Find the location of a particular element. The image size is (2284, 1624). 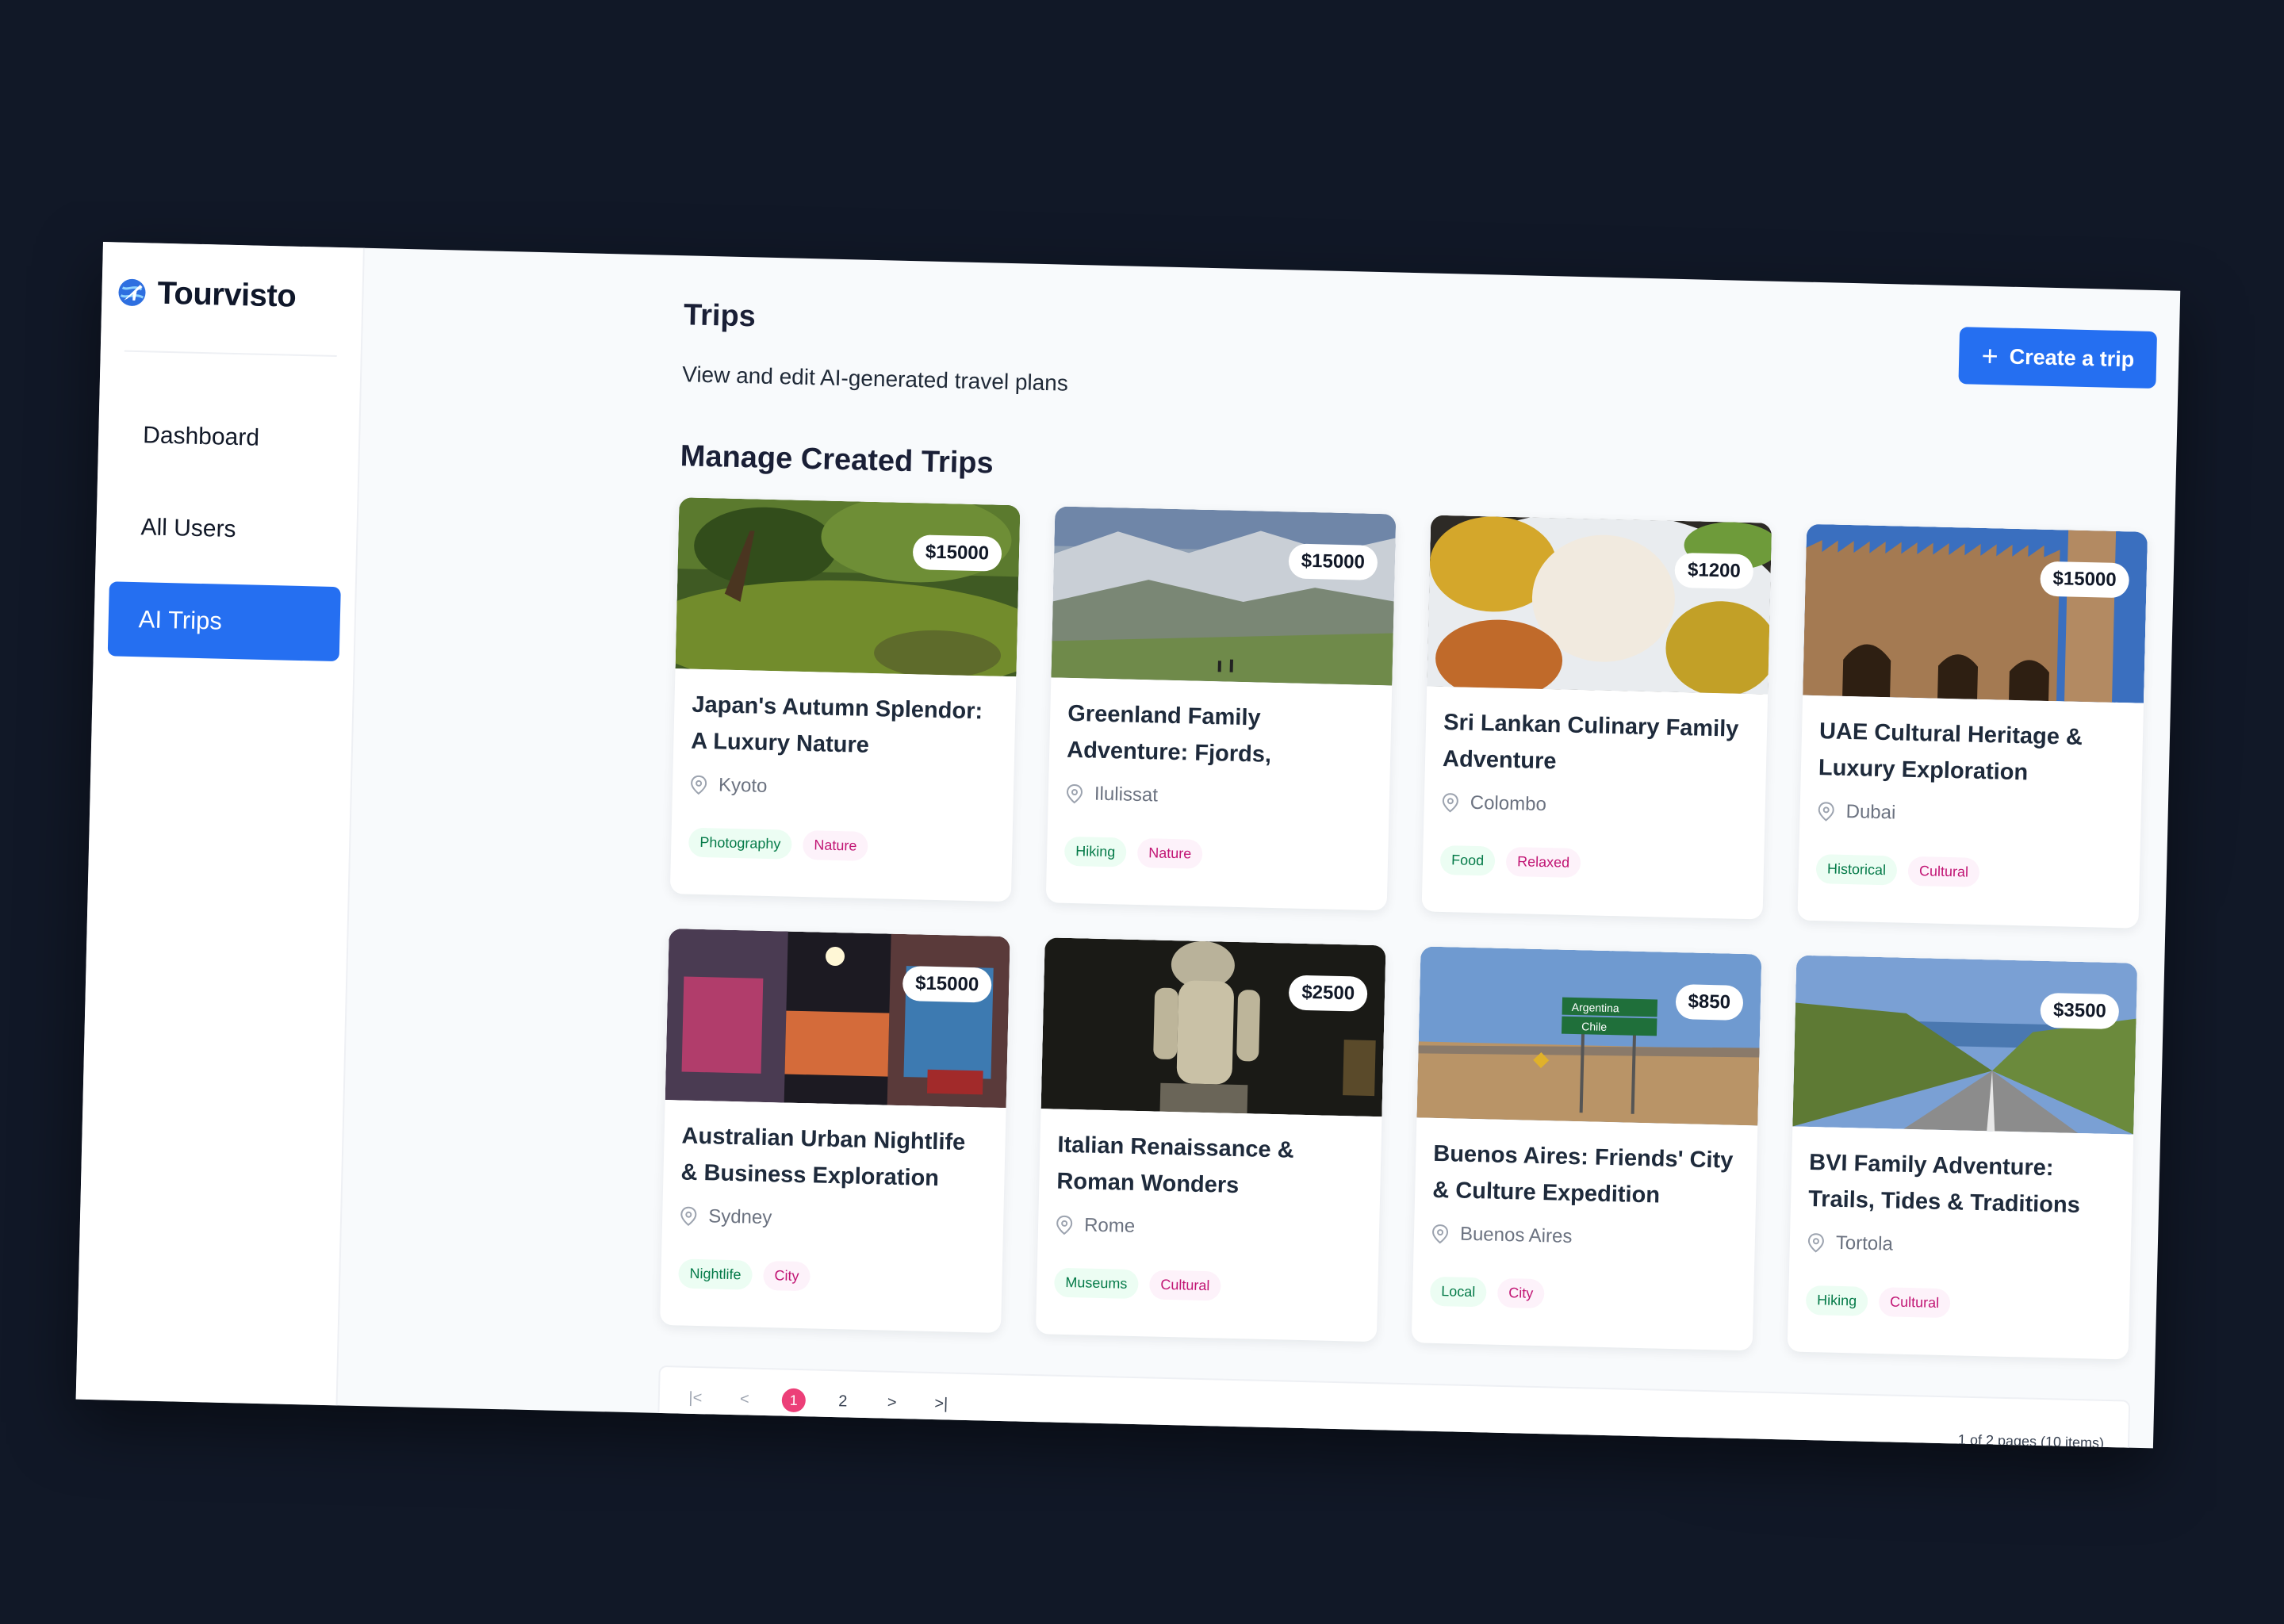

create-trip-label: Create a trip is located at coordinates (2072, 357).